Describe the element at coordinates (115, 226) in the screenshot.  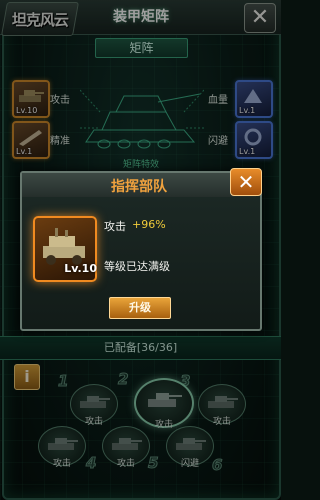
I see `stat-name: 攻击` at that location.